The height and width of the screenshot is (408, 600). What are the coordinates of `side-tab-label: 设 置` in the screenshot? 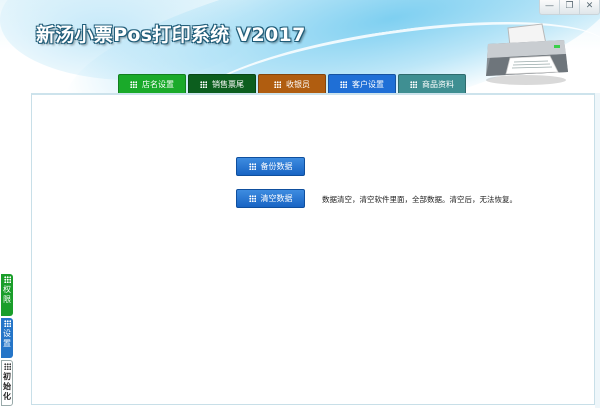 It's located at (7, 338).